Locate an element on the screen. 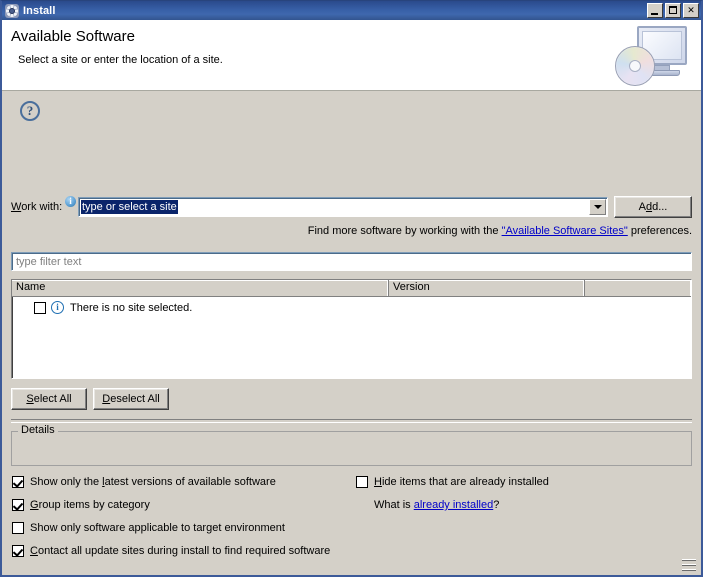 Image resolution: width=703 pixels, height=577 pixels. work-with-info-icon is located at coordinates (70, 201).